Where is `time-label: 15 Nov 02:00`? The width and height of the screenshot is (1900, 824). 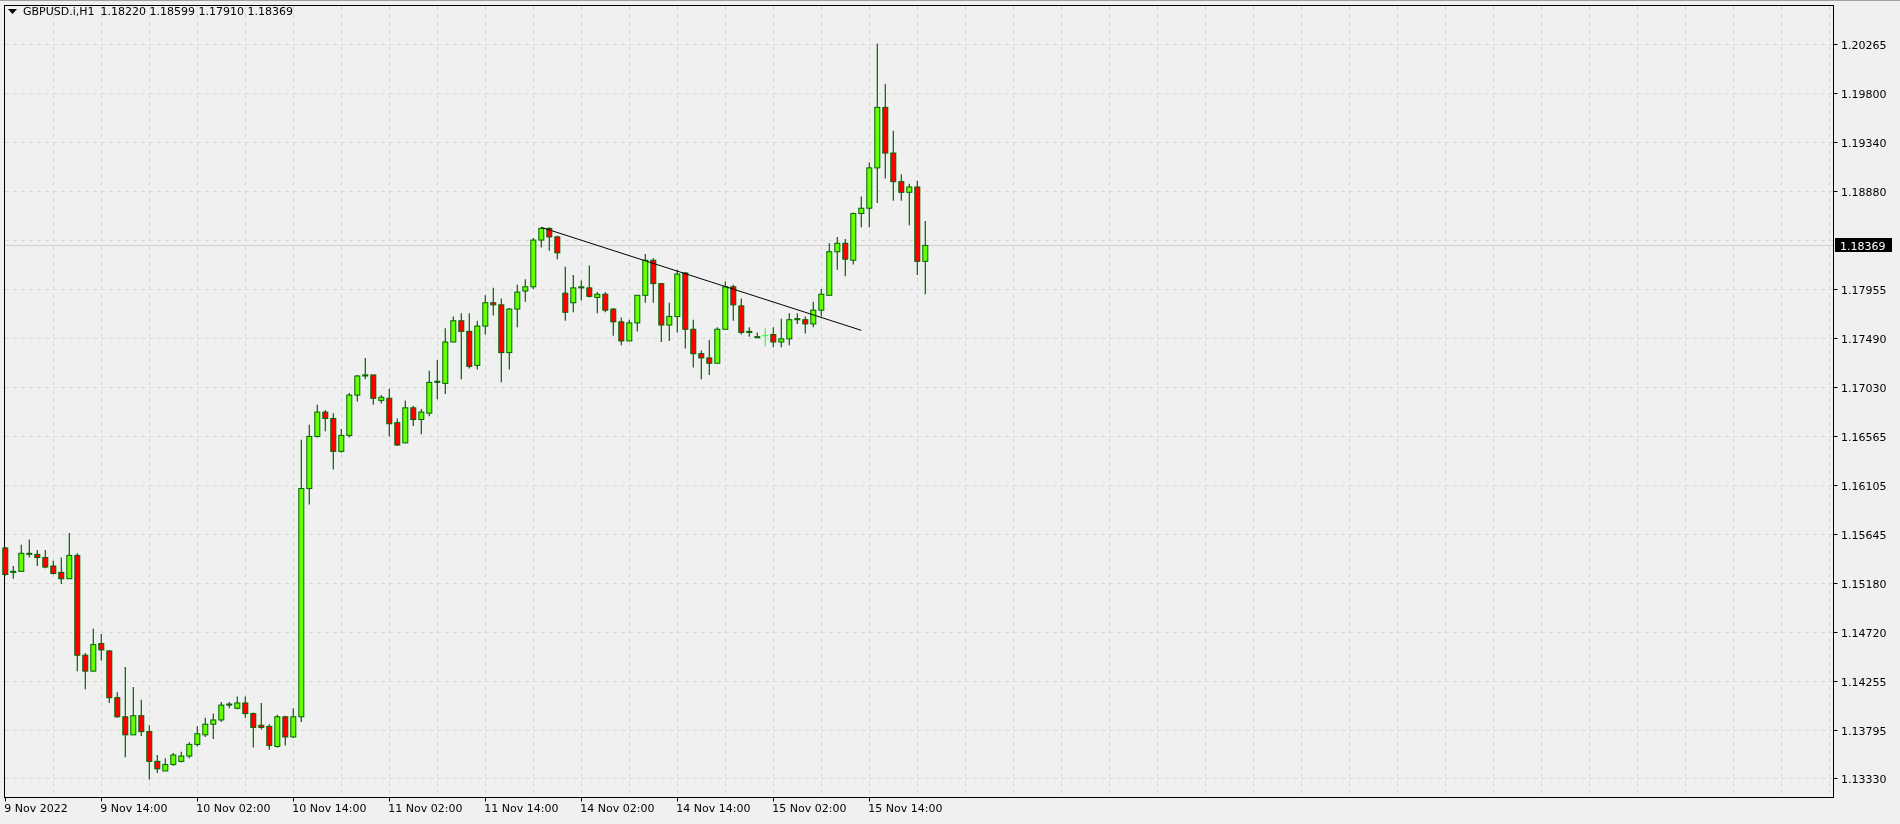
time-label: 15 Nov 02:00 is located at coordinates (809, 808).